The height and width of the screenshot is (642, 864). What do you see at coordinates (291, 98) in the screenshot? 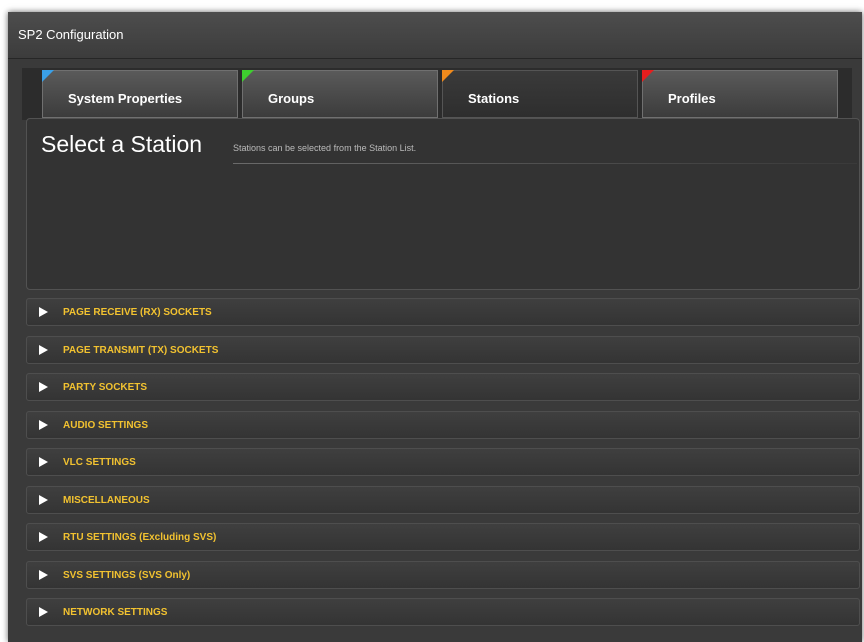
I see `tab-label: Groups` at bounding box center [291, 98].